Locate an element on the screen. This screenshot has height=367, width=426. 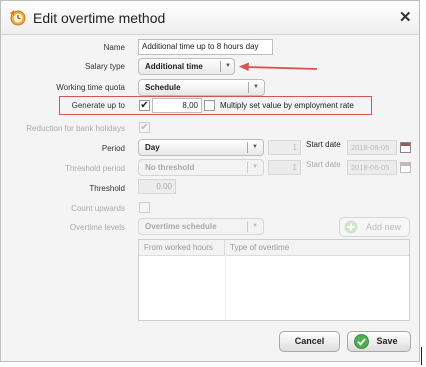
overtime-levels-value: Overtime schedule is located at coordinates (181, 226).